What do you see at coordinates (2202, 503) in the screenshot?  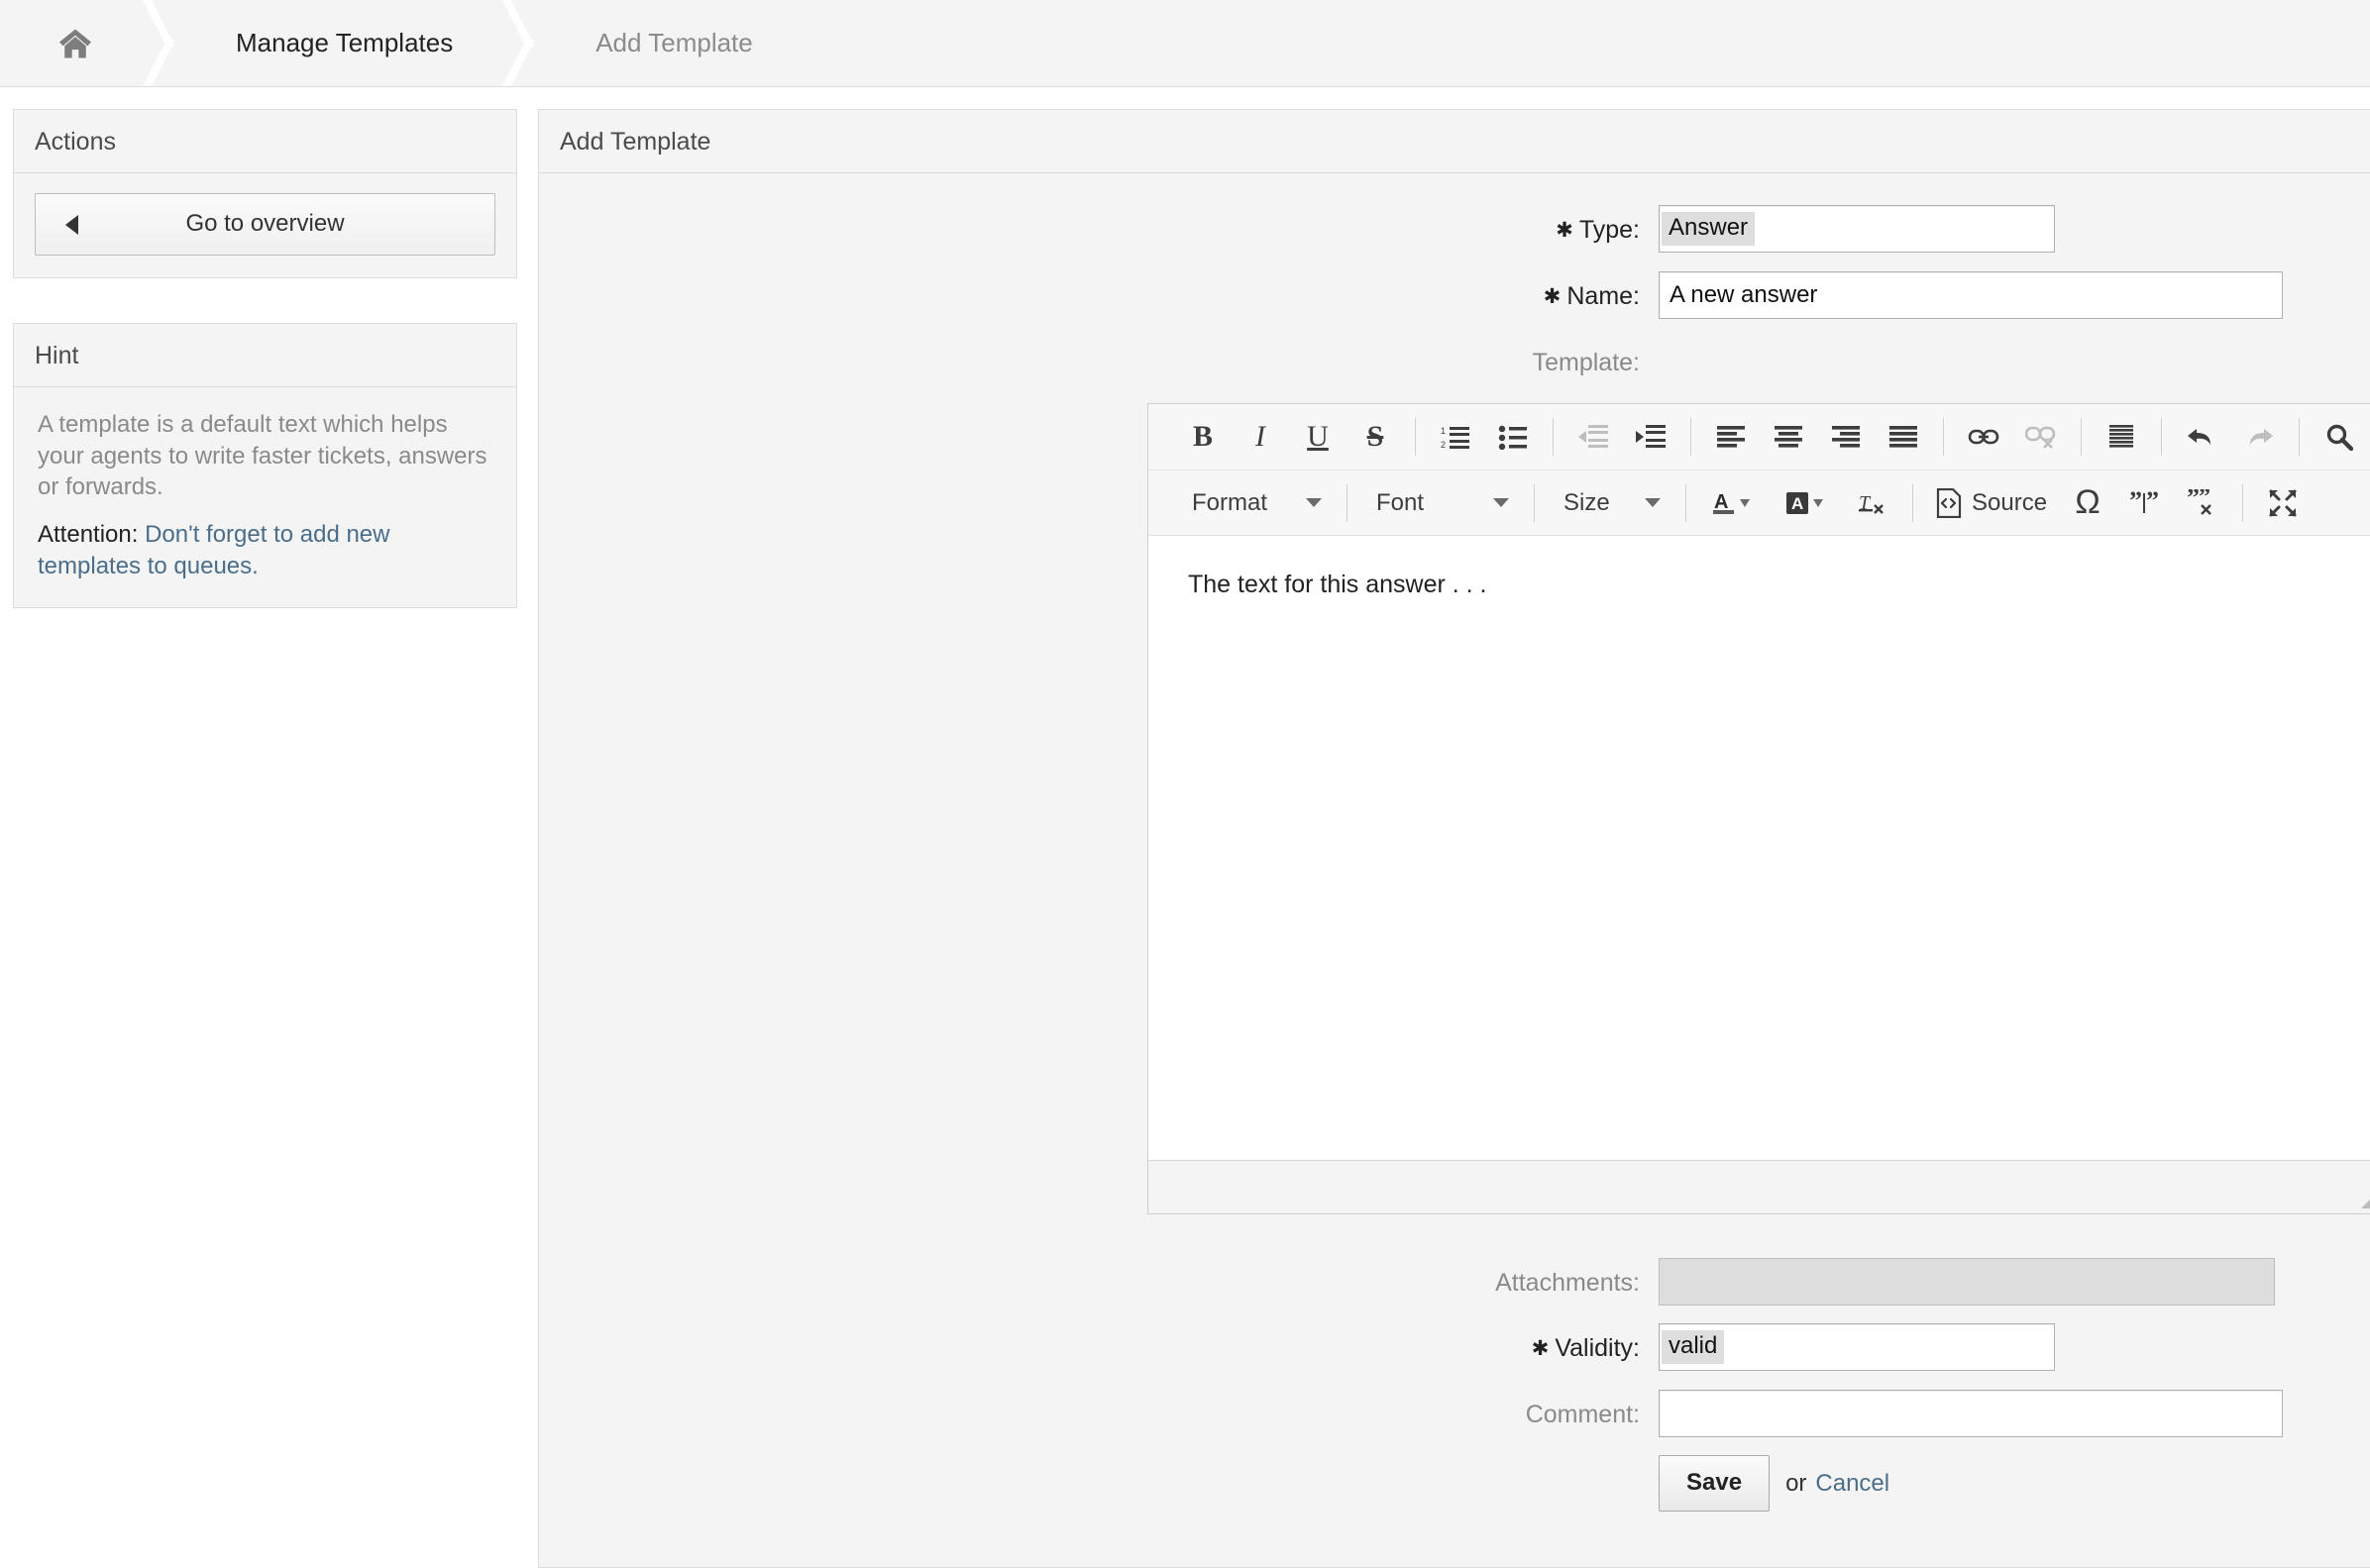 I see `remove-quote-icon: ” ”` at bounding box center [2202, 503].